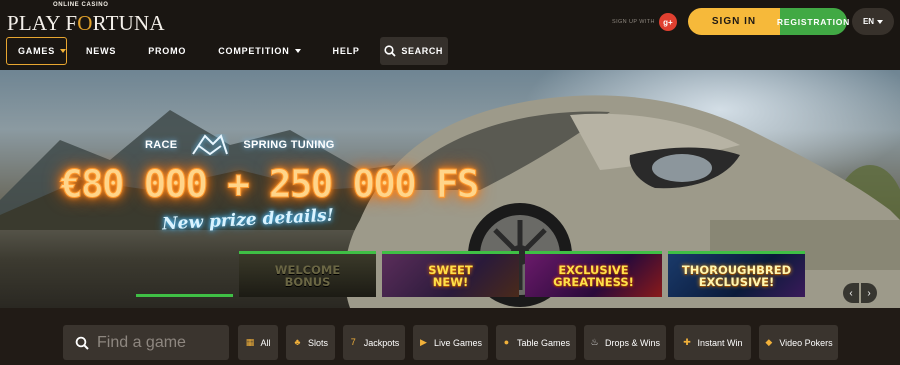 The height and width of the screenshot is (365, 900). I want to click on race-label: RACE, so click(161, 145).